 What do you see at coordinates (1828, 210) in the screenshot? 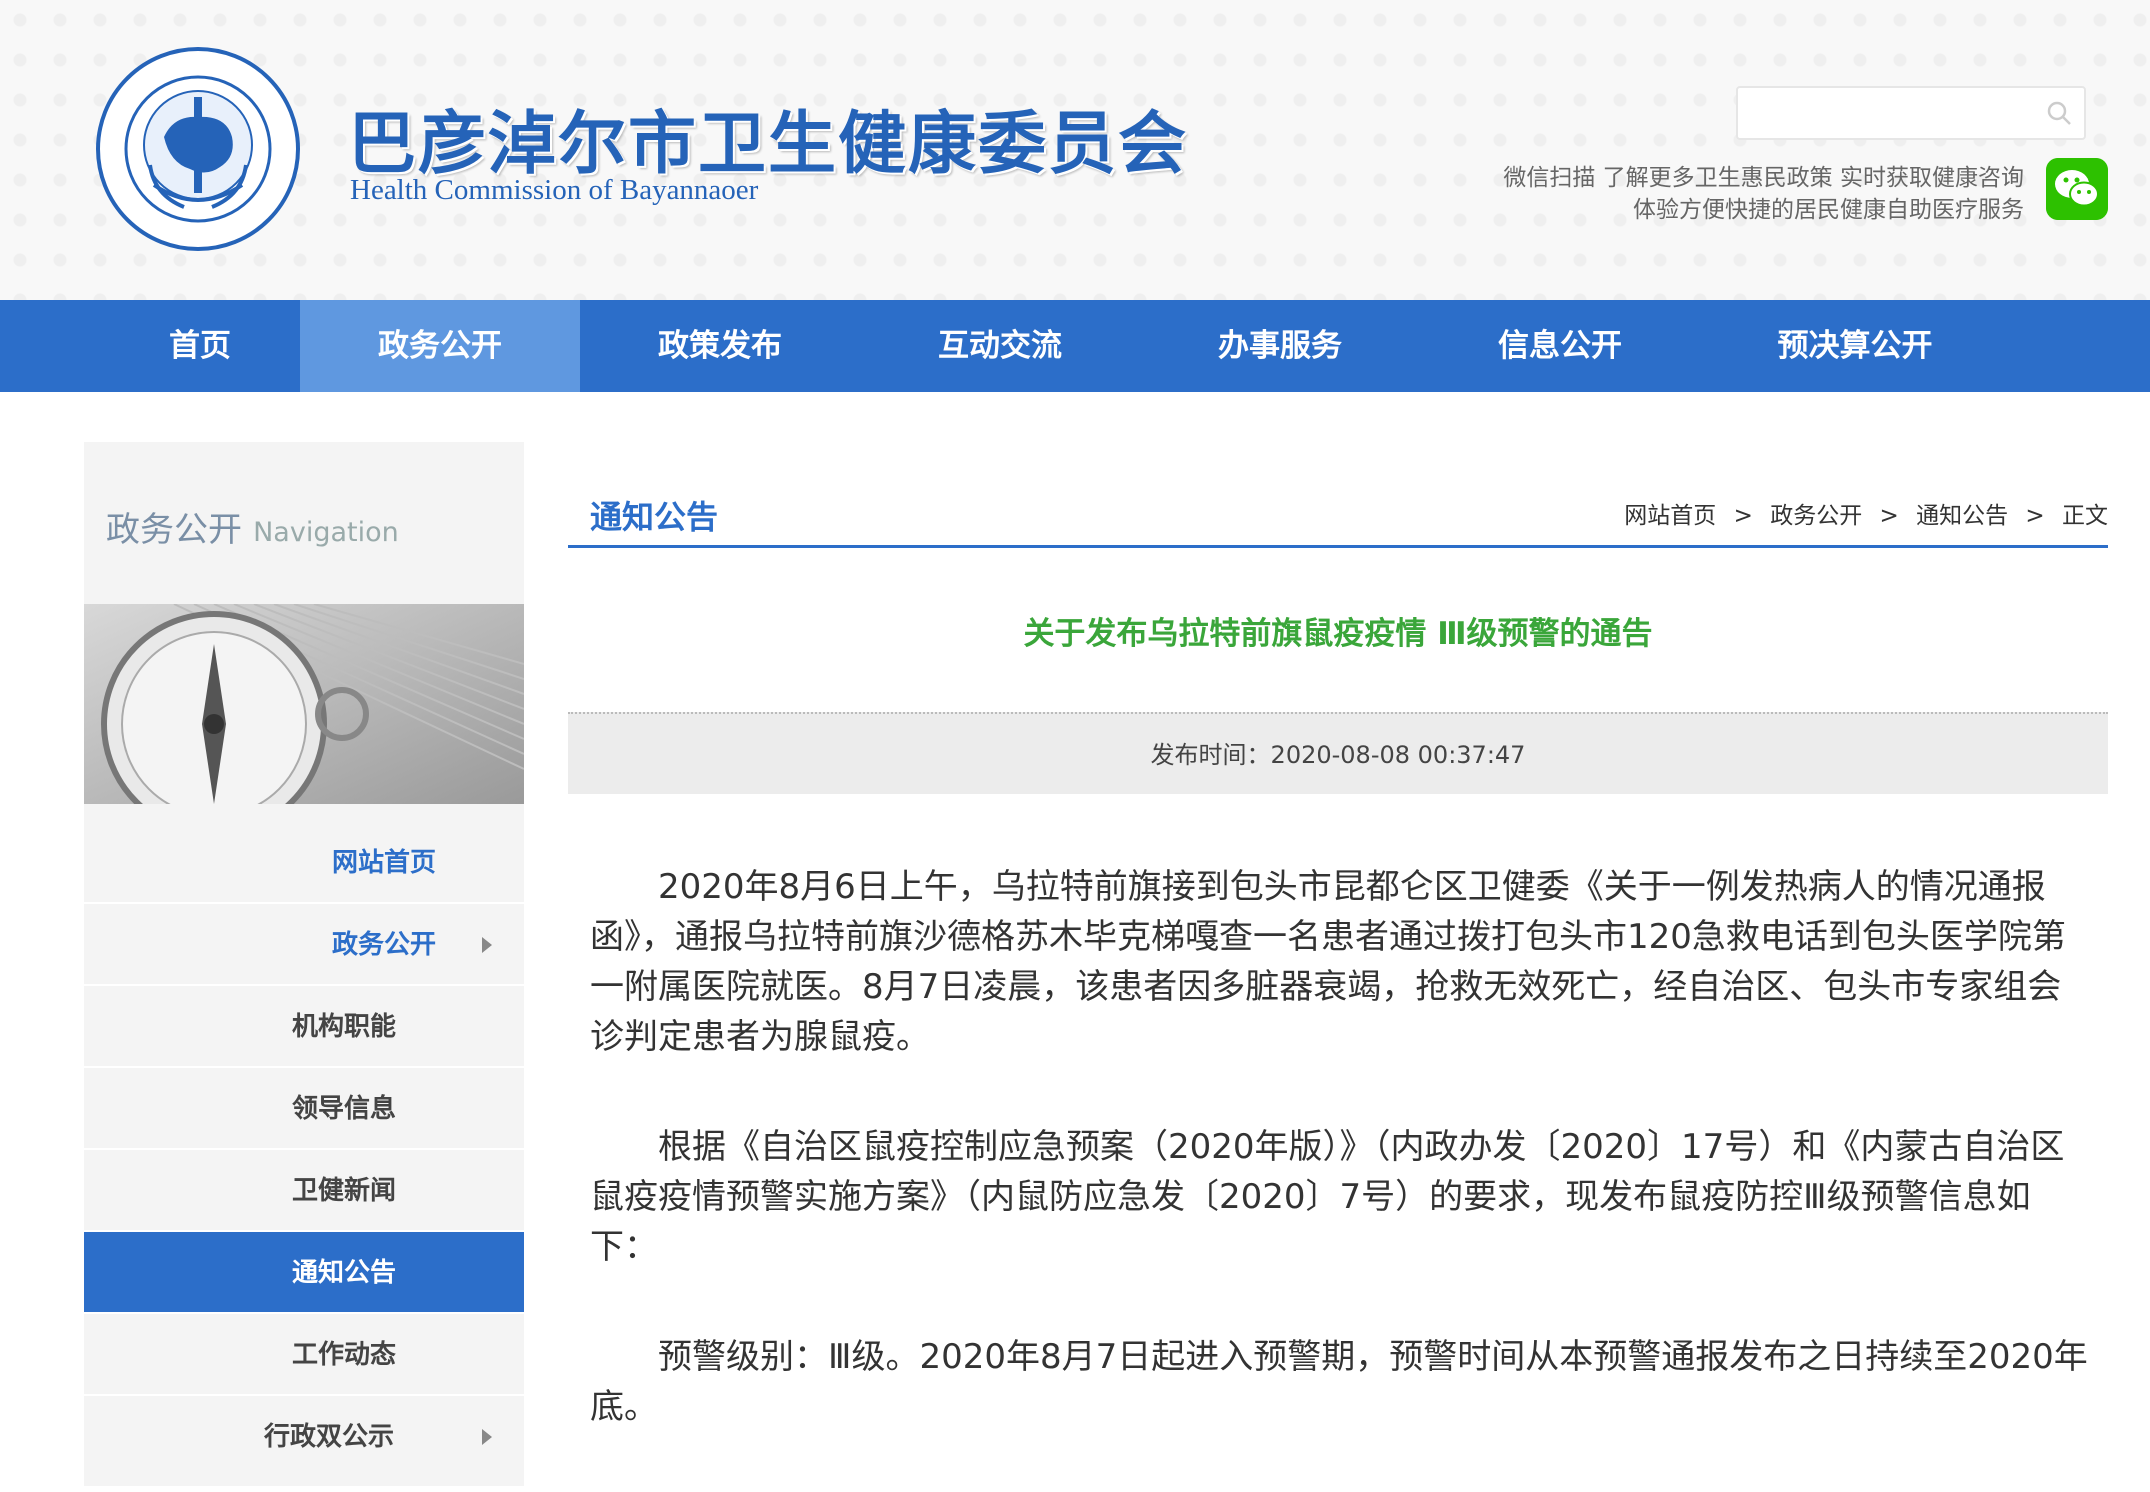
I see `promo-line: 体验方便快捷的居民健康自助医疗服务` at bounding box center [1828, 210].